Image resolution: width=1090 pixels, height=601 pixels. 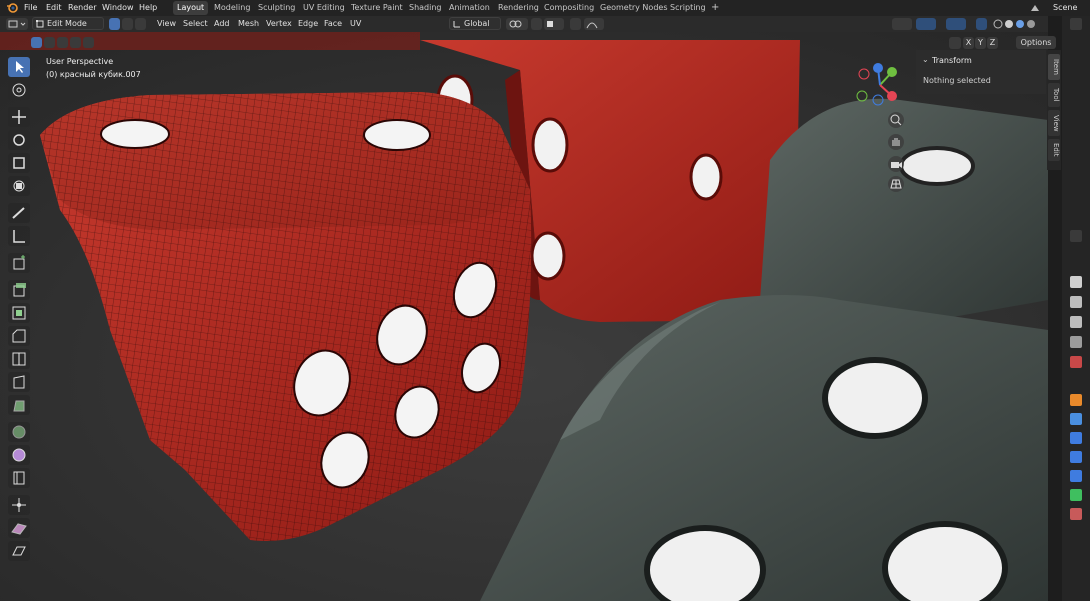 What do you see at coordinates (980, 43) in the screenshot?
I see `mirror-y-button: Y` at bounding box center [980, 43].